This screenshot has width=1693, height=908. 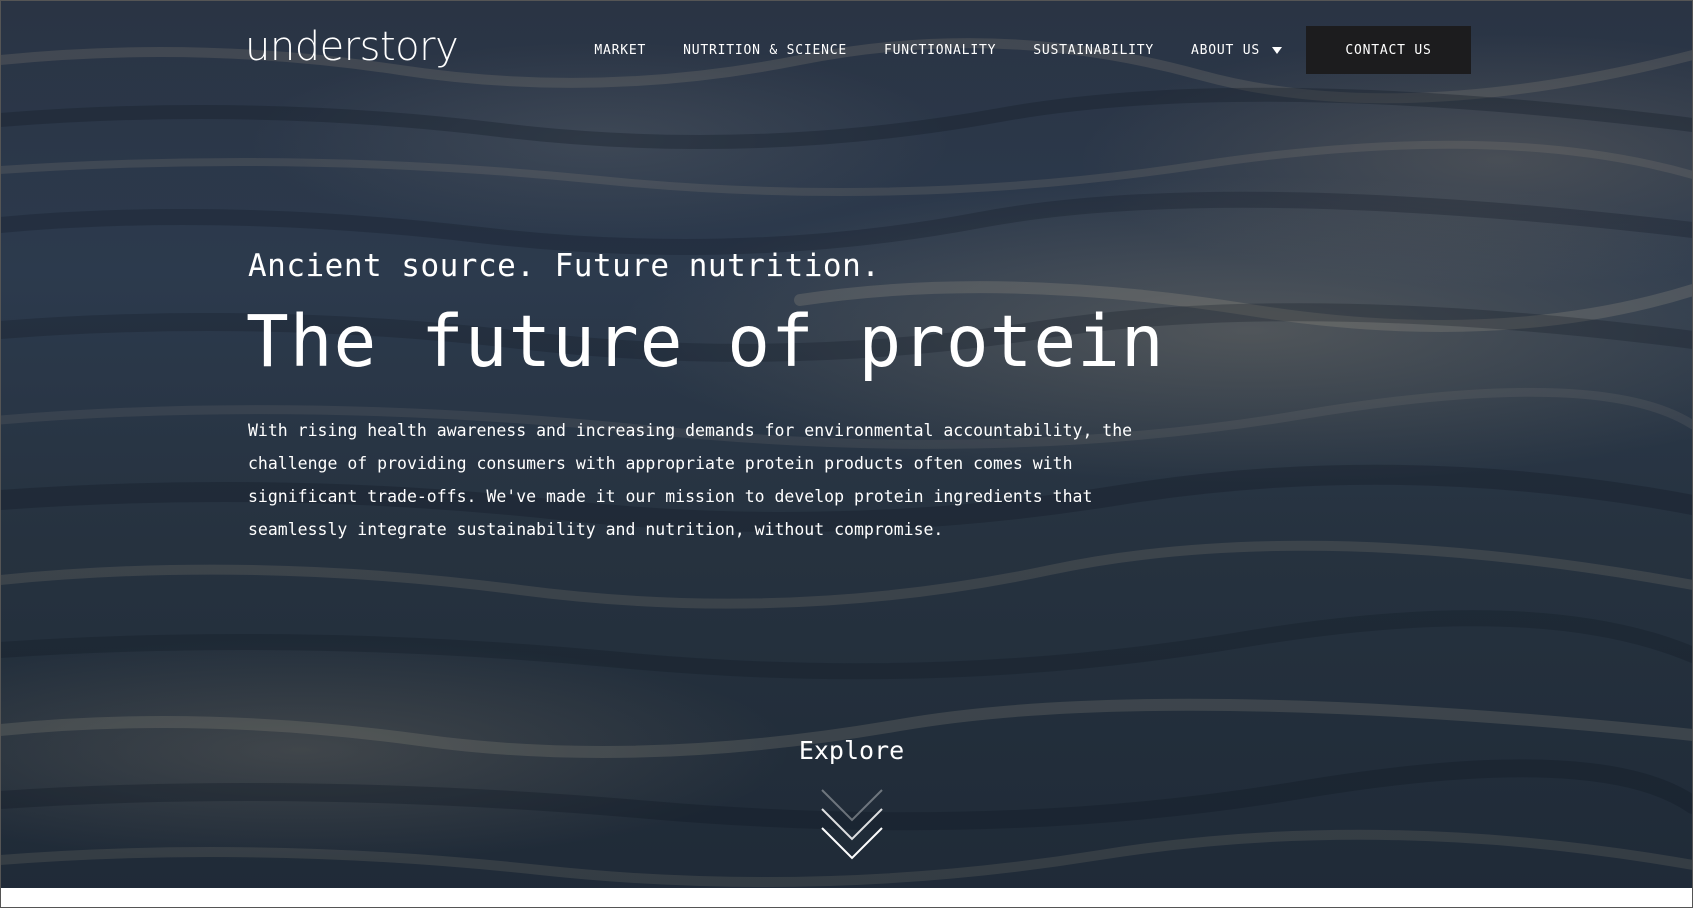 I want to click on nav-item-about-us: ABOUT US, so click(x=1236, y=50).